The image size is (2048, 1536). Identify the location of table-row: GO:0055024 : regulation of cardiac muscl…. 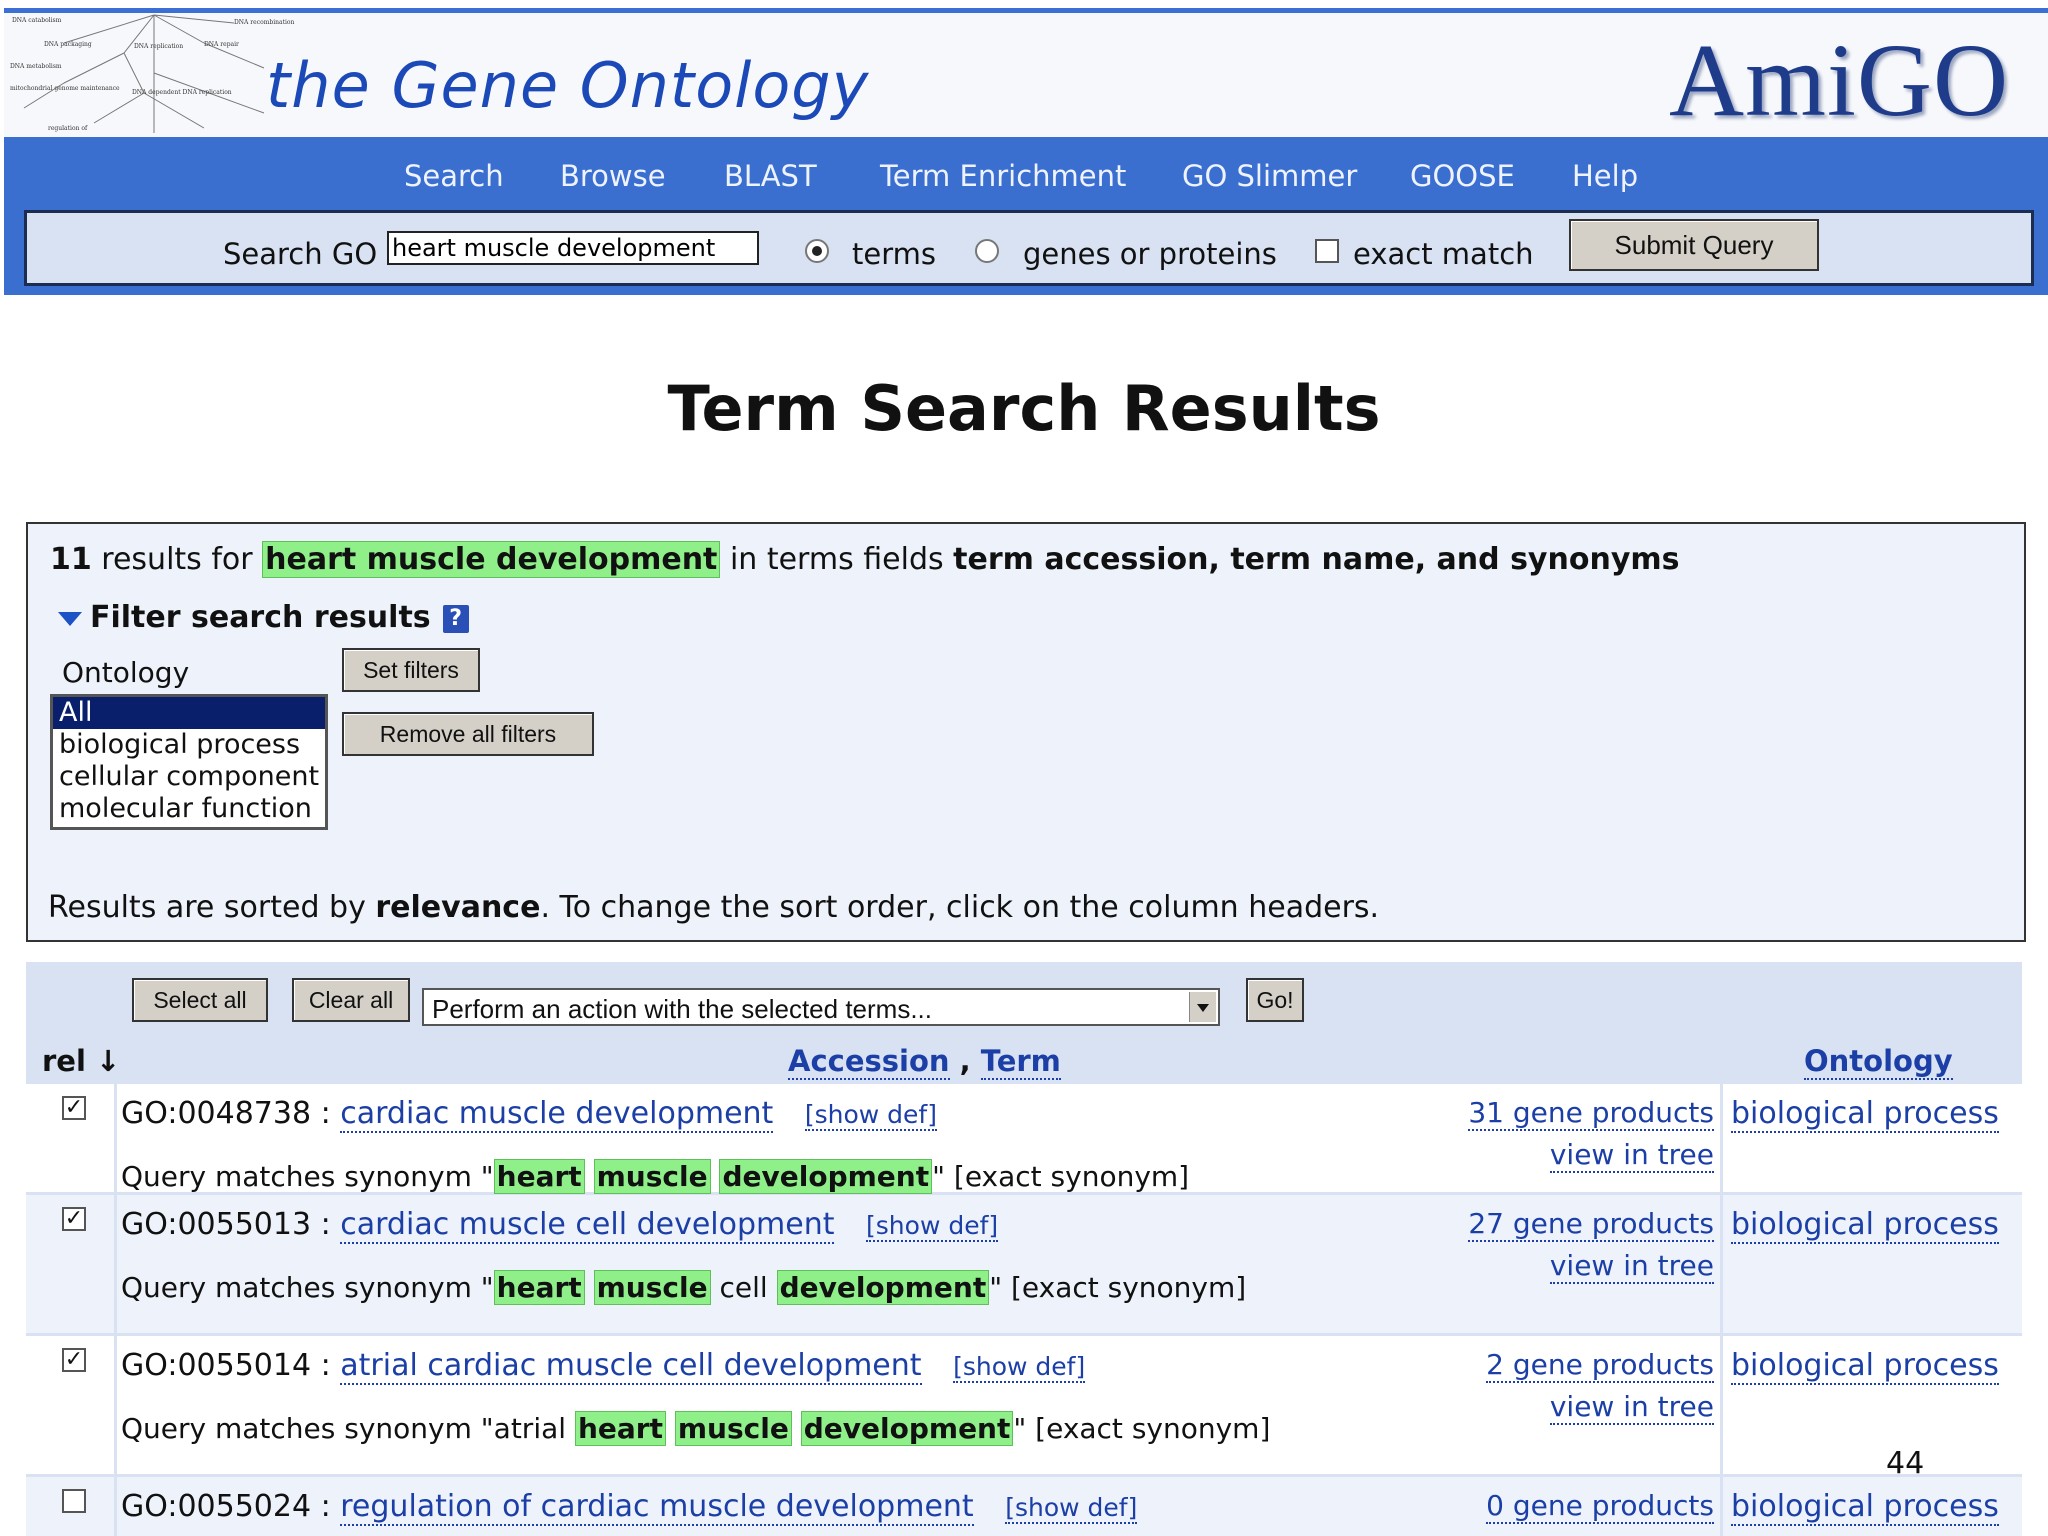
(1024, 1506).